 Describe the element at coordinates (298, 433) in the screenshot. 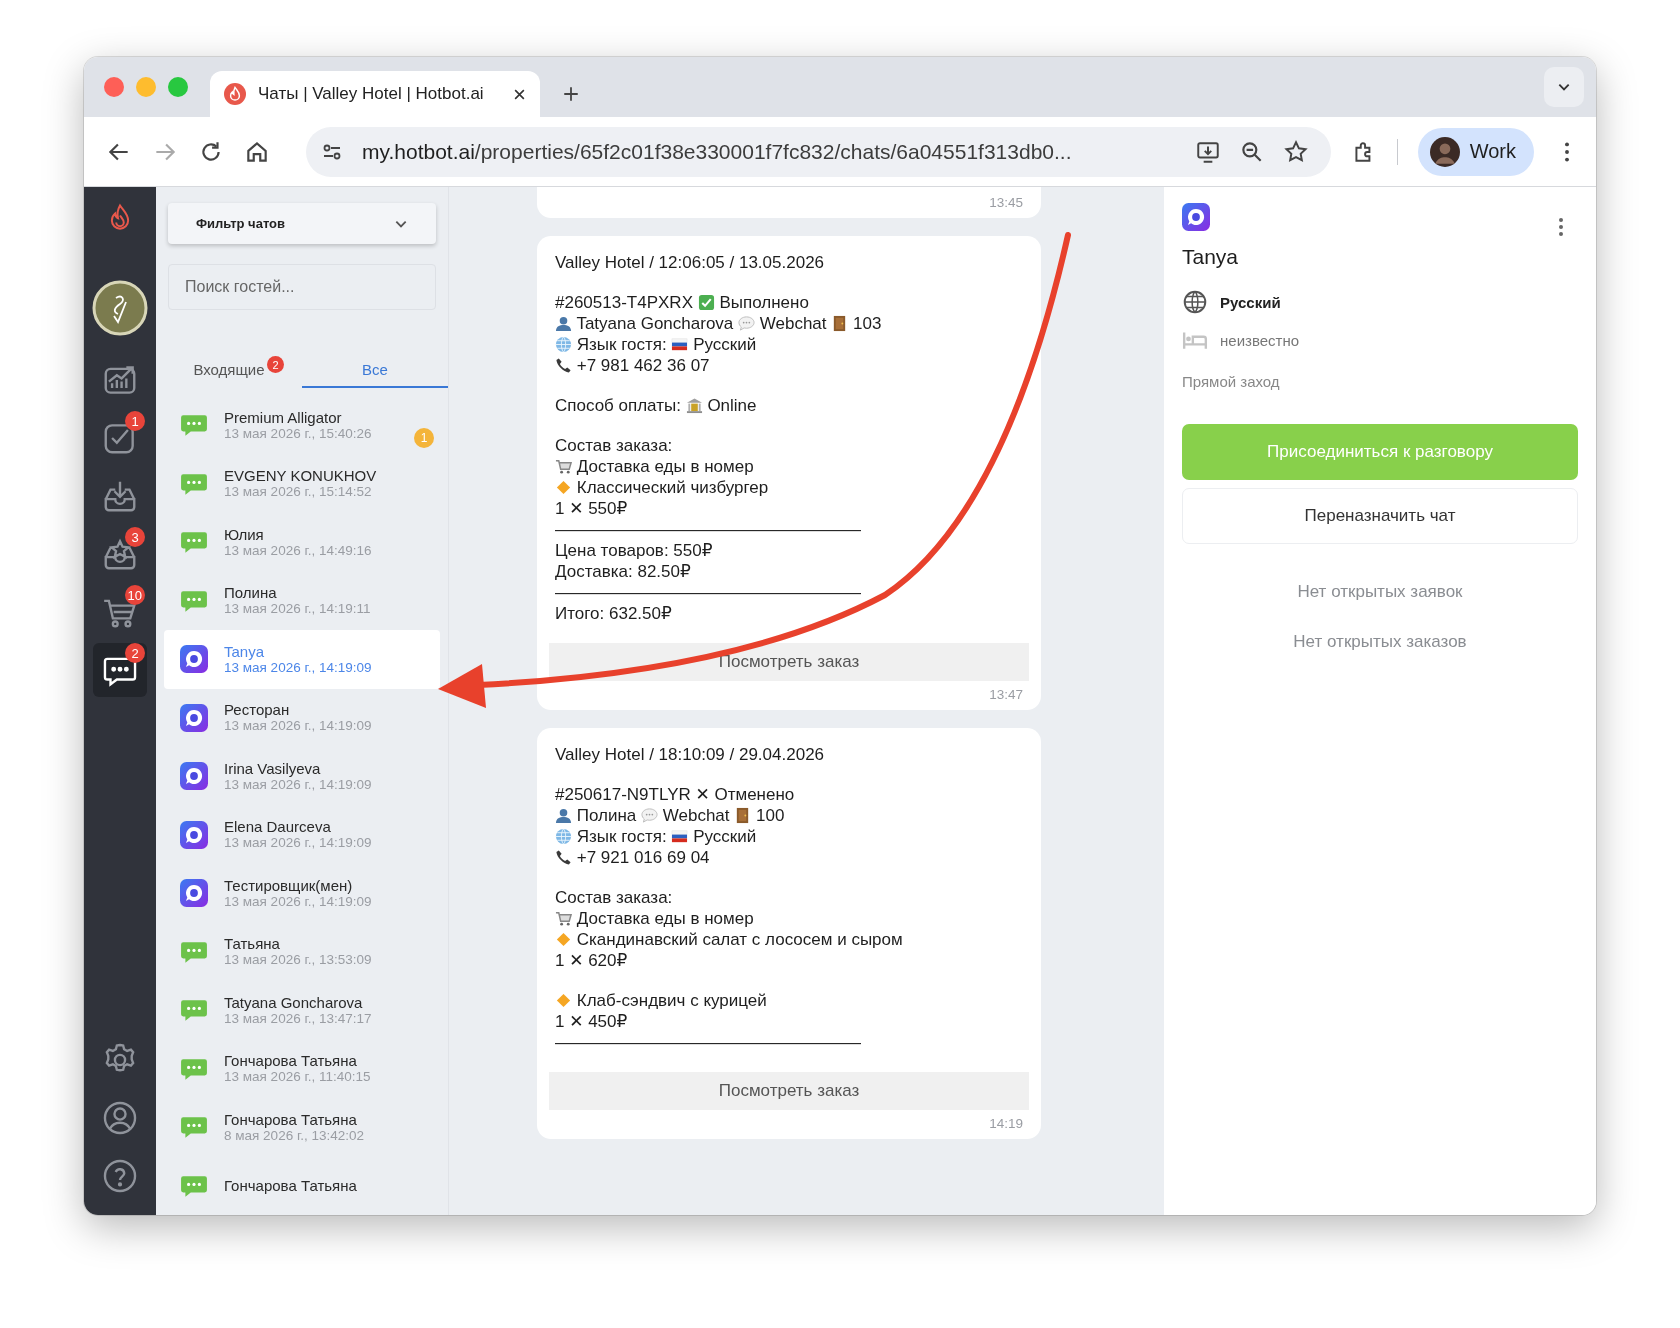

I see `chat-date: 13 мая 2026 г., 15:40:26` at that location.